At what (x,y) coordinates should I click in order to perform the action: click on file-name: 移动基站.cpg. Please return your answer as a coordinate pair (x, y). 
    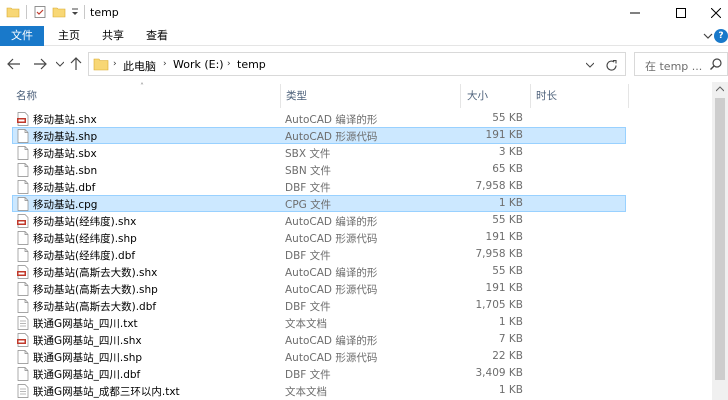
    Looking at the image, I should click on (65, 205).